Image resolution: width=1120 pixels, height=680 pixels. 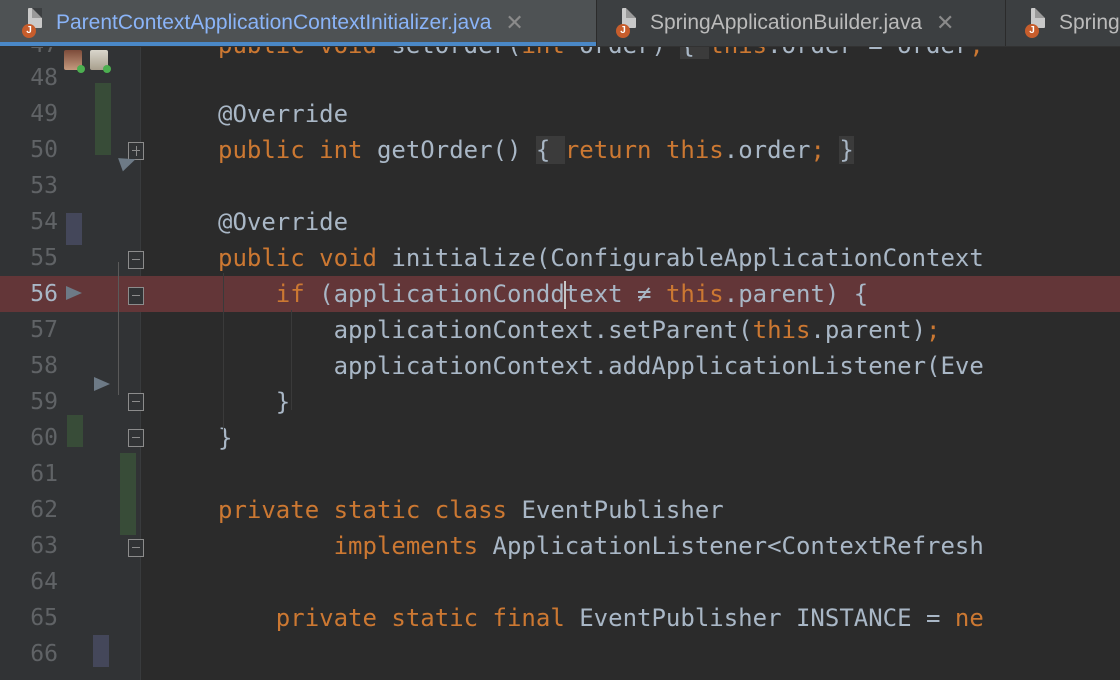 I want to click on code-row: 62 private static class EventPublisher, so click(x=560, y=510).